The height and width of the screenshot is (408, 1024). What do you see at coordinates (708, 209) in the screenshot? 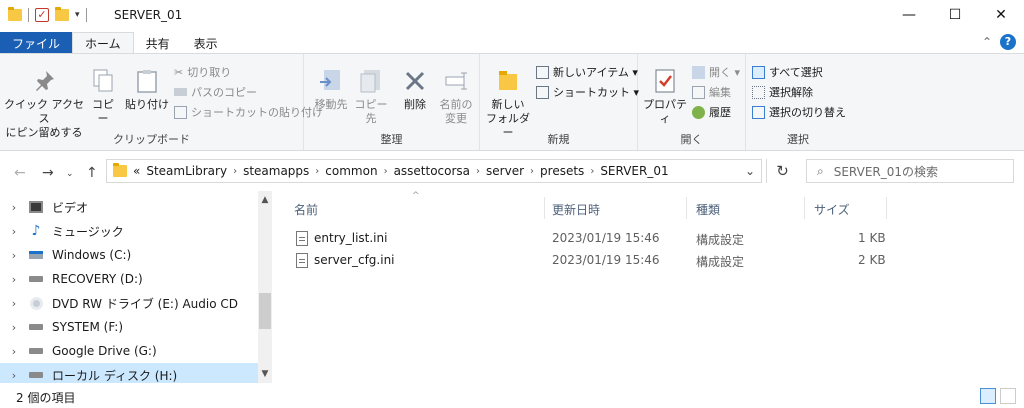
I see `column-header-type: 種類` at bounding box center [708, 209].